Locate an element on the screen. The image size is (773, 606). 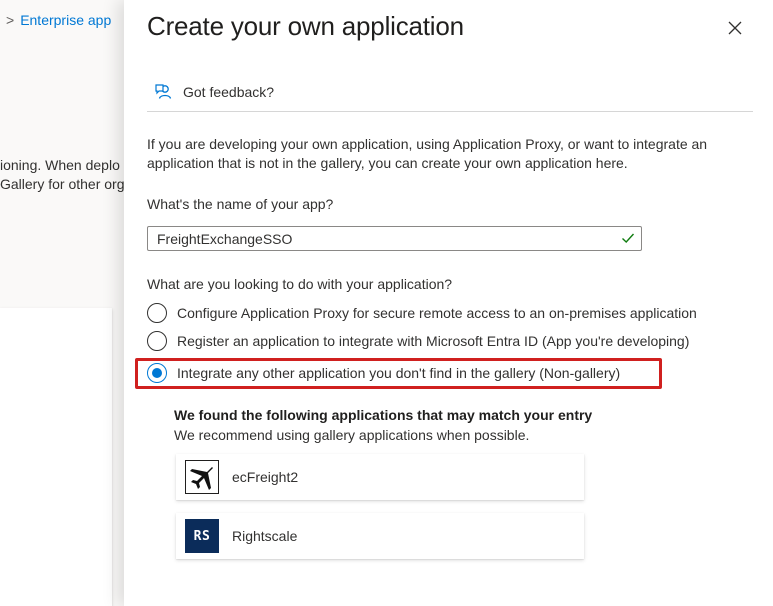
breadcrumb-enterprise-apps: Enterprise app is located at coordinates (65, 20).